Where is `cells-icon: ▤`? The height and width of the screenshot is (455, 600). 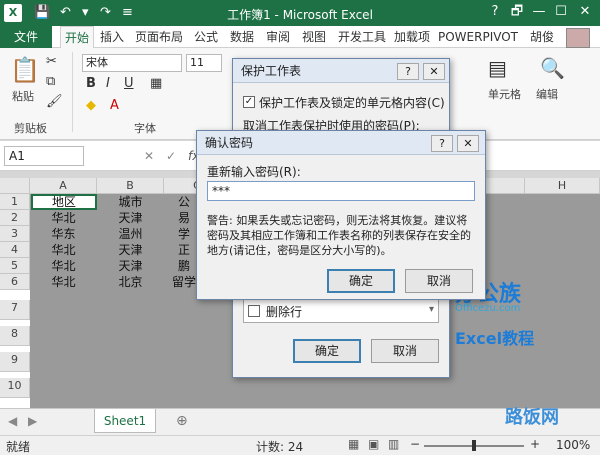 cells-icon: ▤ is located at coordinates (497, 68).